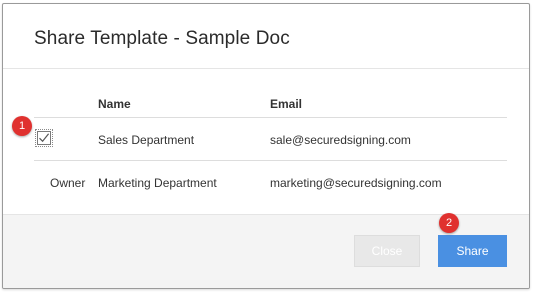  I want to click on close-button: Close, so click(387, 251).